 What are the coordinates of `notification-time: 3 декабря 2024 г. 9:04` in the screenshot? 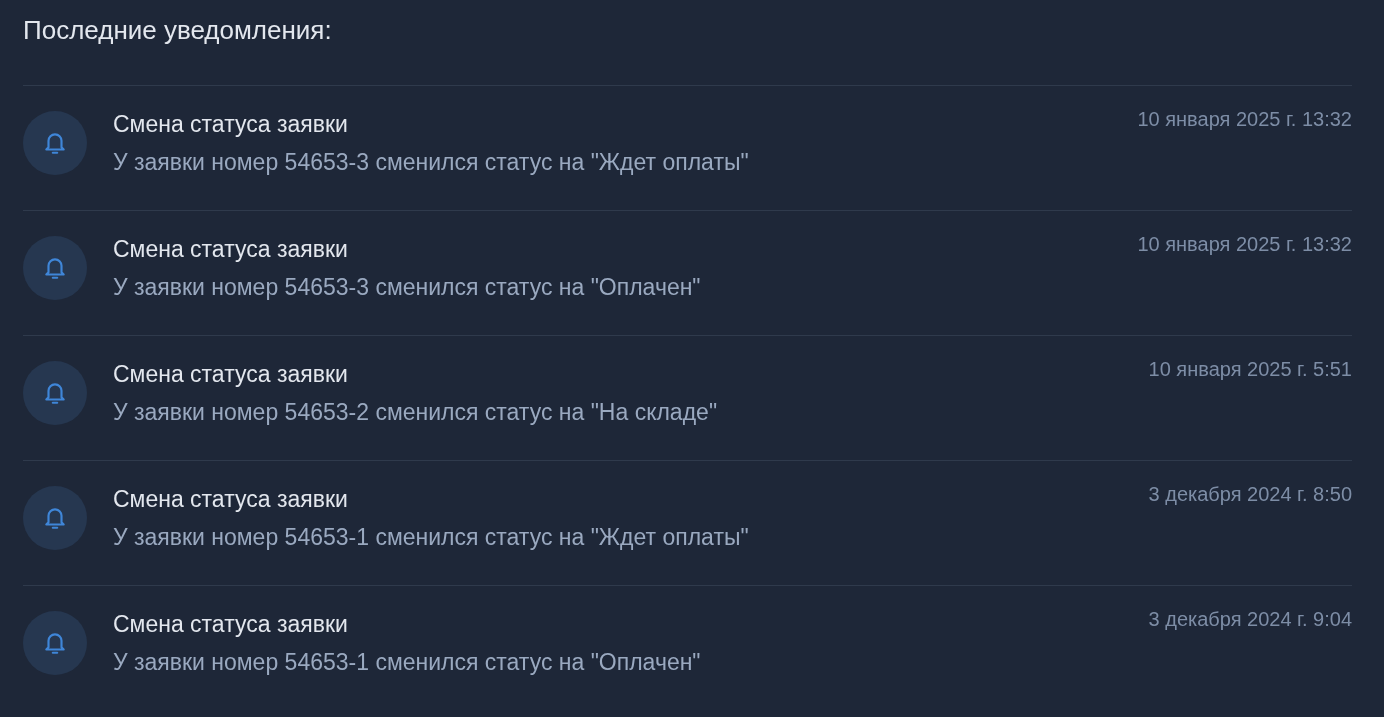 It's located at (1250, 619).